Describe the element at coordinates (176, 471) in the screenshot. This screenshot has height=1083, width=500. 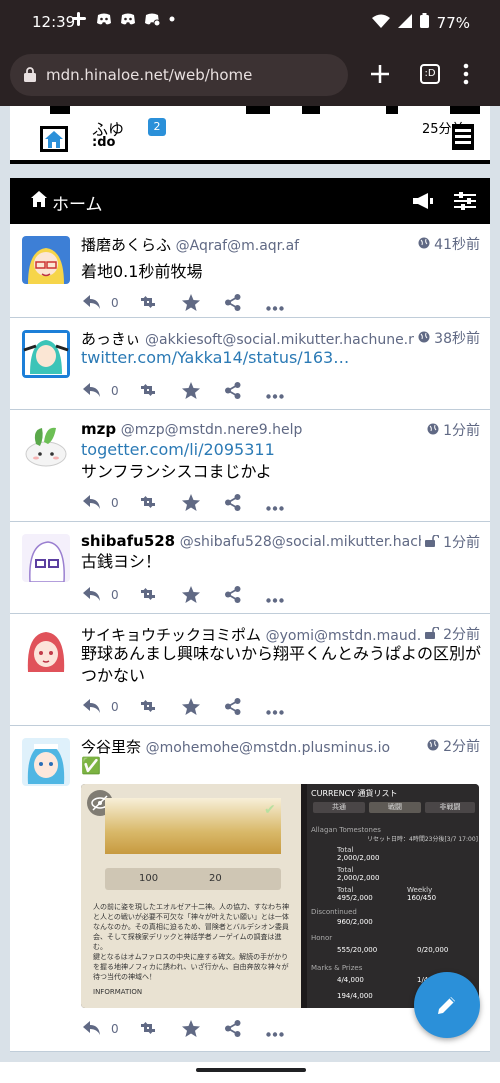
I see `status-content: サンフランシスコまじかよ` at that location.